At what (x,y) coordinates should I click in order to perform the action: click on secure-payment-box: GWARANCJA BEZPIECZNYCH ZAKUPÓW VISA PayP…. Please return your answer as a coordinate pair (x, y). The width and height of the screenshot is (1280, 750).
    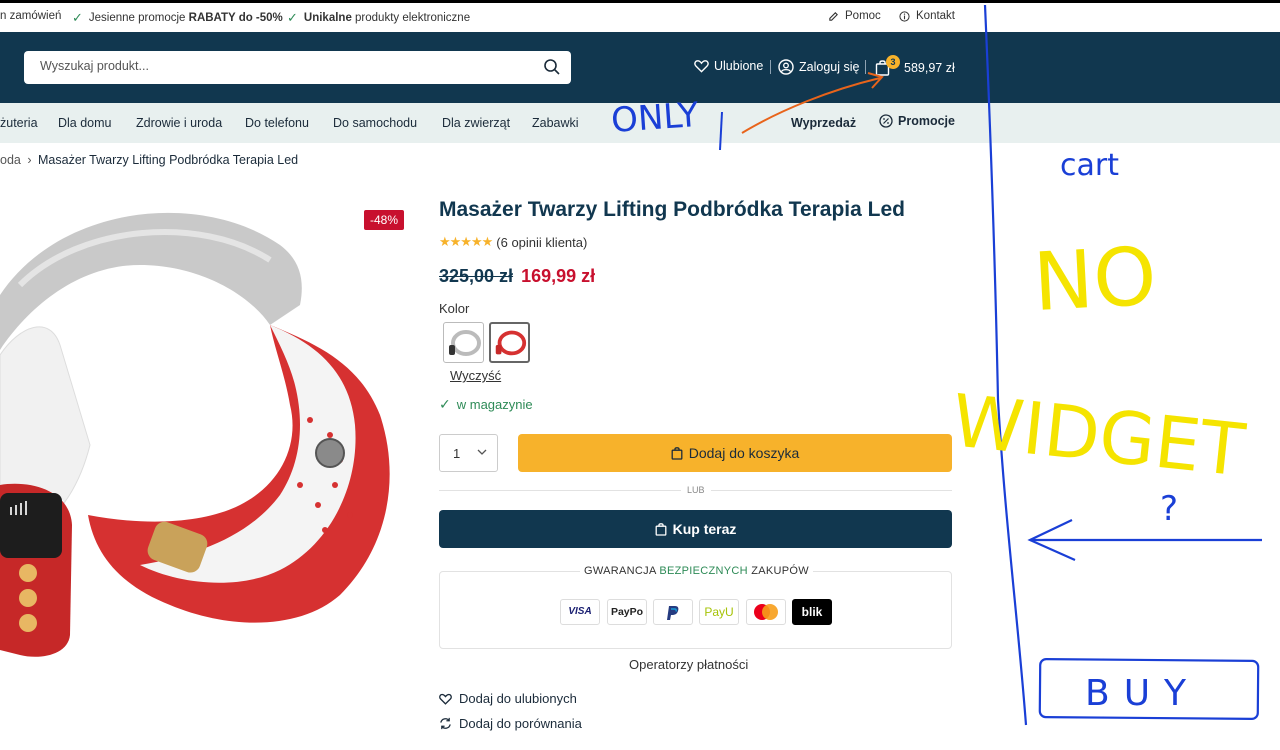
    Looking at the image, I should click on (695, 607).